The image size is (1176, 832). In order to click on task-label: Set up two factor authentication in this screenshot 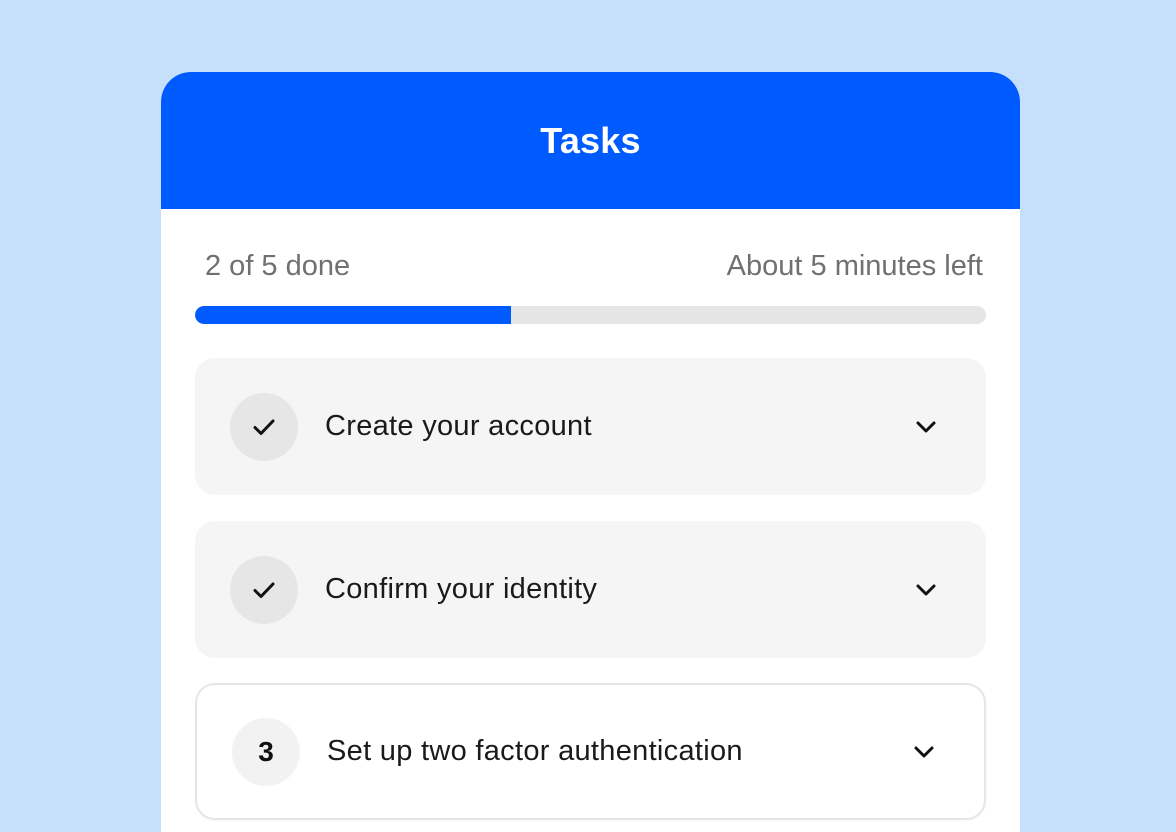, I will do `click(535, 751)`.